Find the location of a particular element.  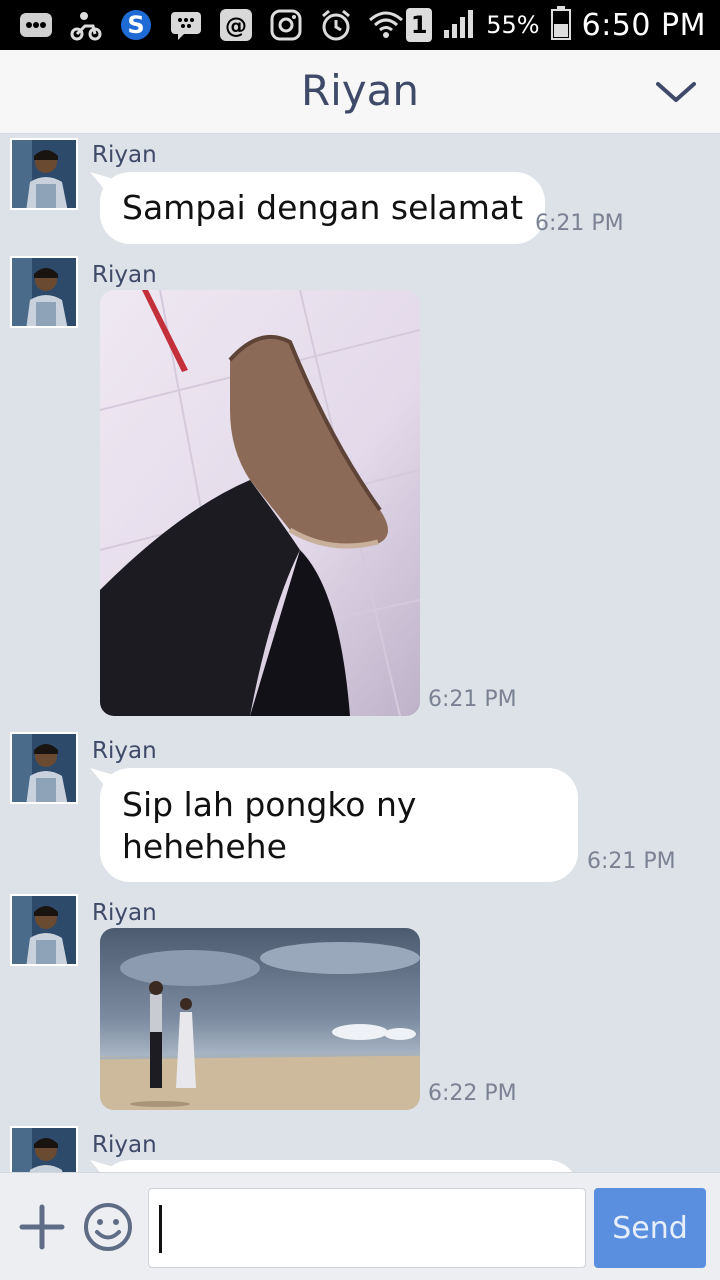

photo-boot is located at coordinates (260, 503).